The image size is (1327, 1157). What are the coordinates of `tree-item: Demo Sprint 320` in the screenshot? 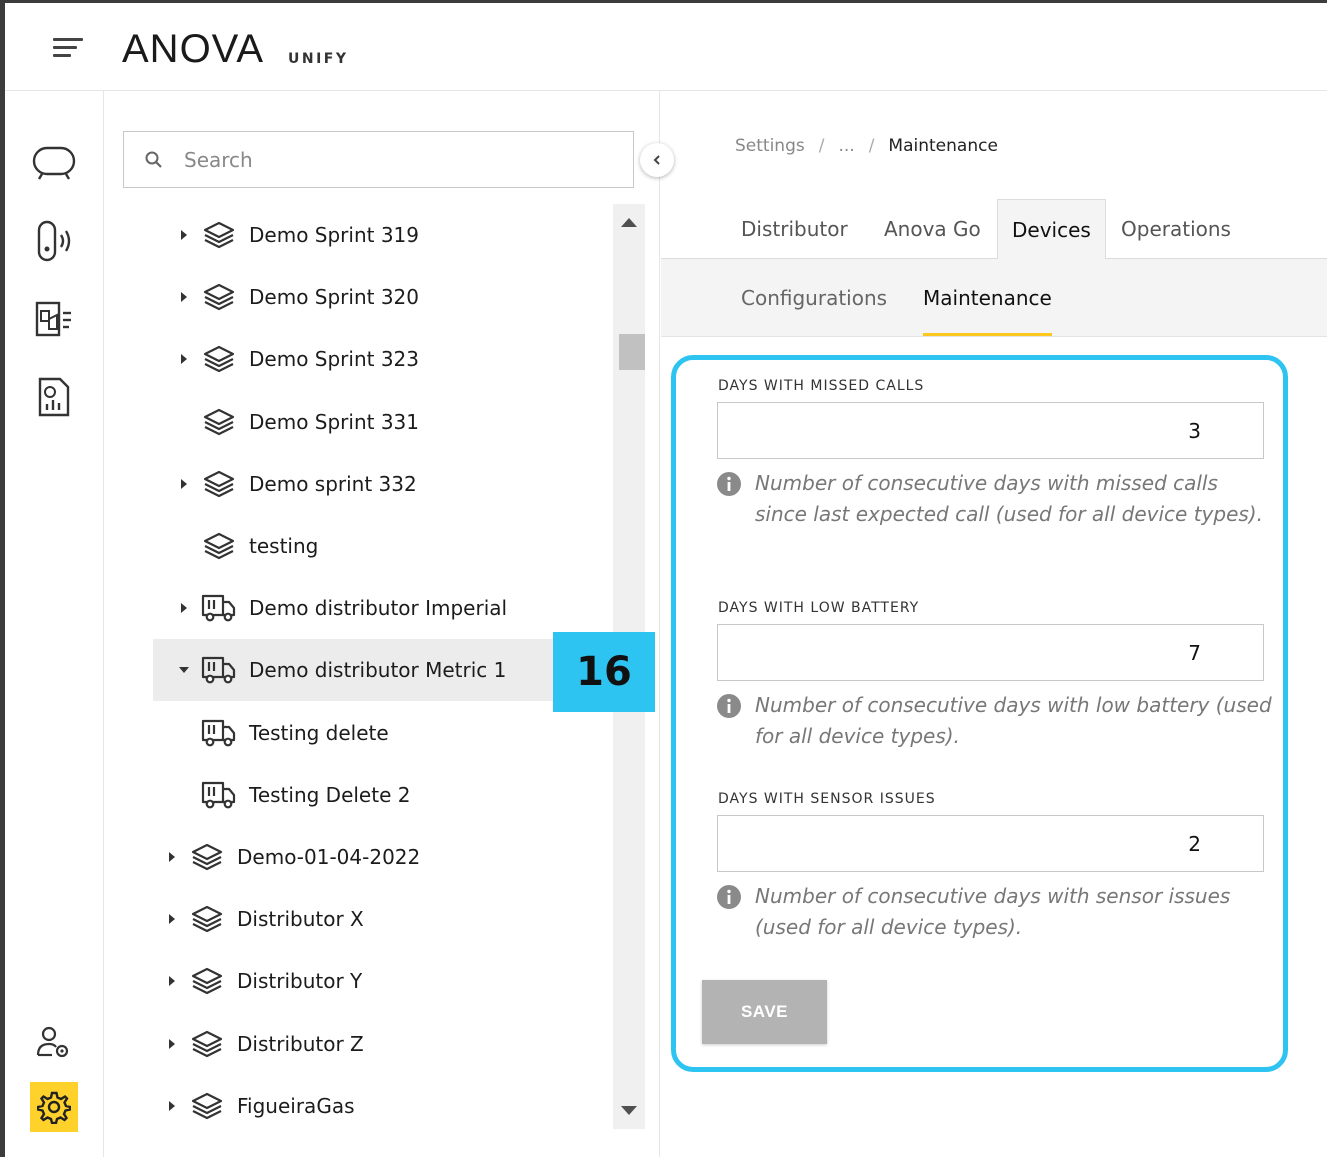 It's located at (364, 297).